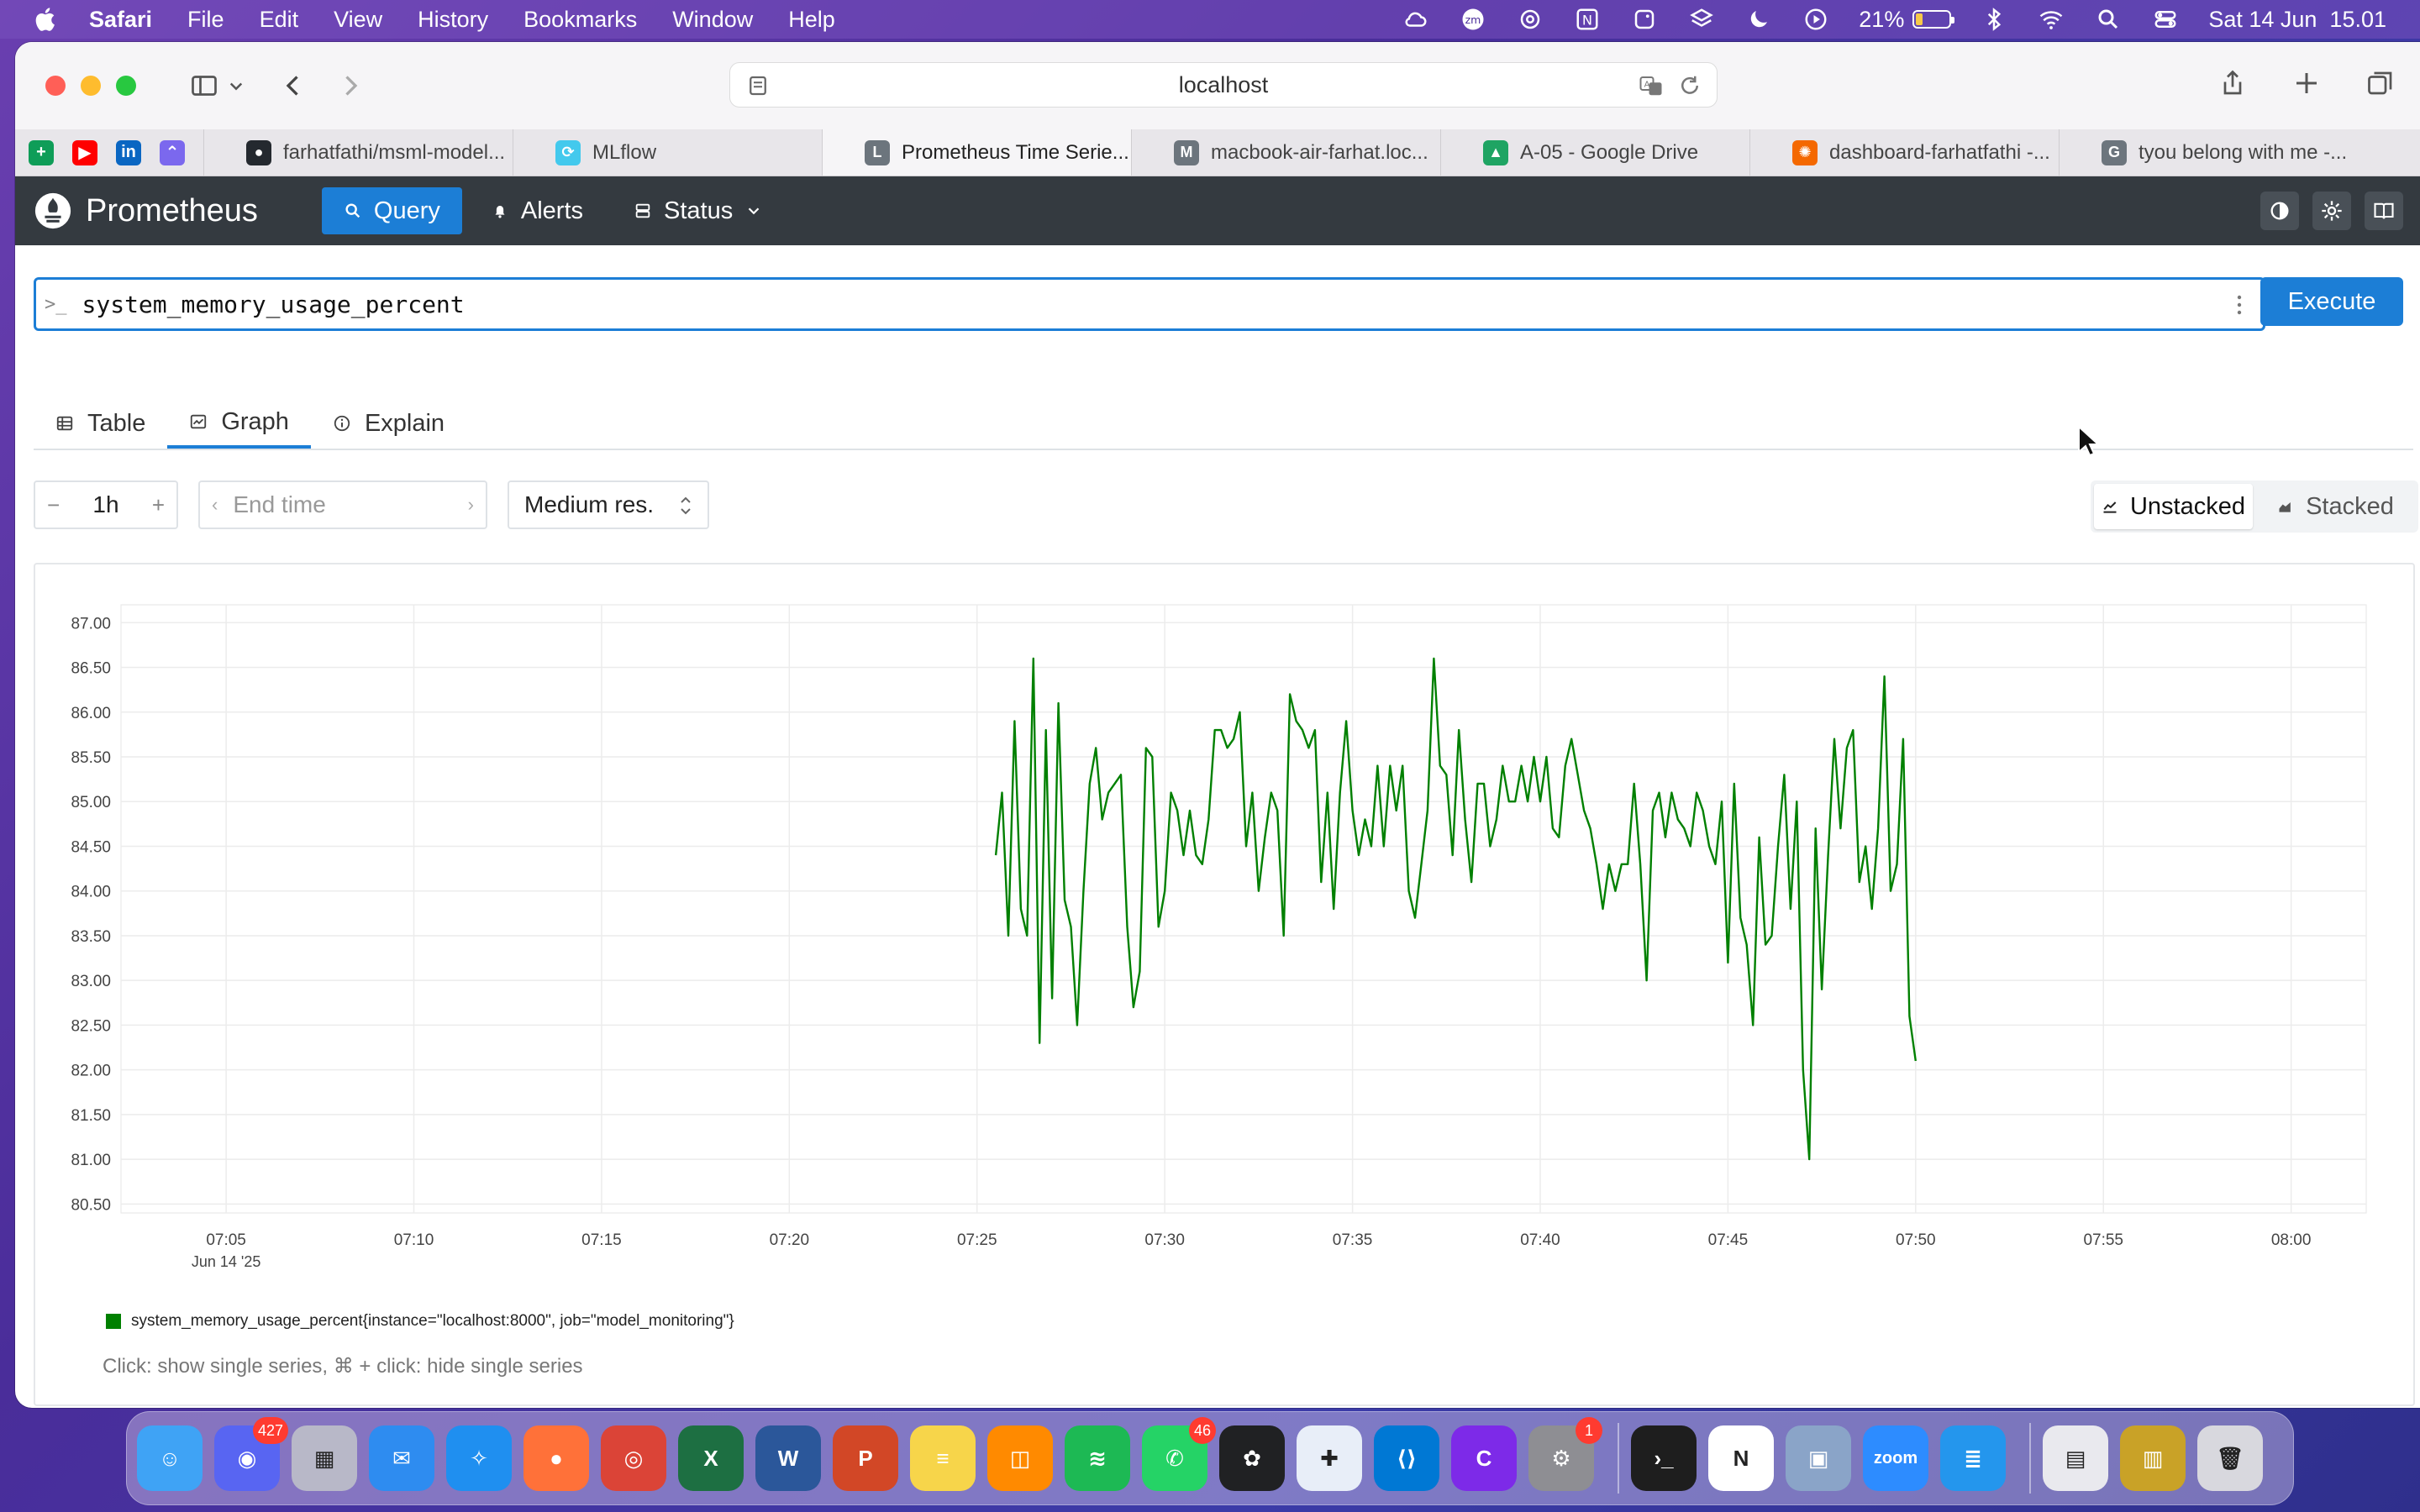  What do you see at coordinates (1994, 19) in the screenshot?
I see `bluetooth-icon` at bounding box center [1994, 19].